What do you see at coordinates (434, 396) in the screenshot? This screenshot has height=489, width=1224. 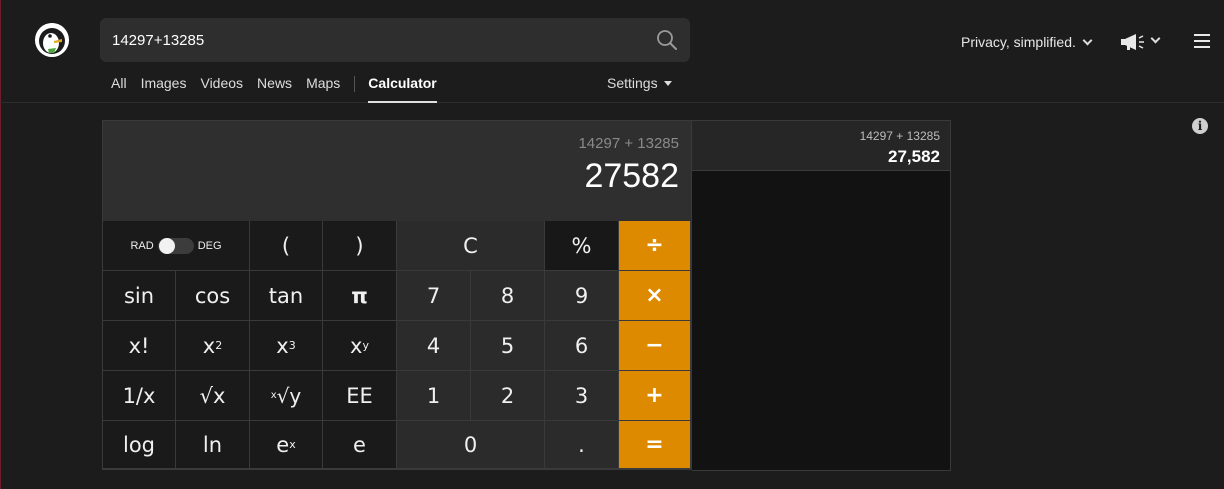 I see `key-1: 1` at bounding box center [434, 396].